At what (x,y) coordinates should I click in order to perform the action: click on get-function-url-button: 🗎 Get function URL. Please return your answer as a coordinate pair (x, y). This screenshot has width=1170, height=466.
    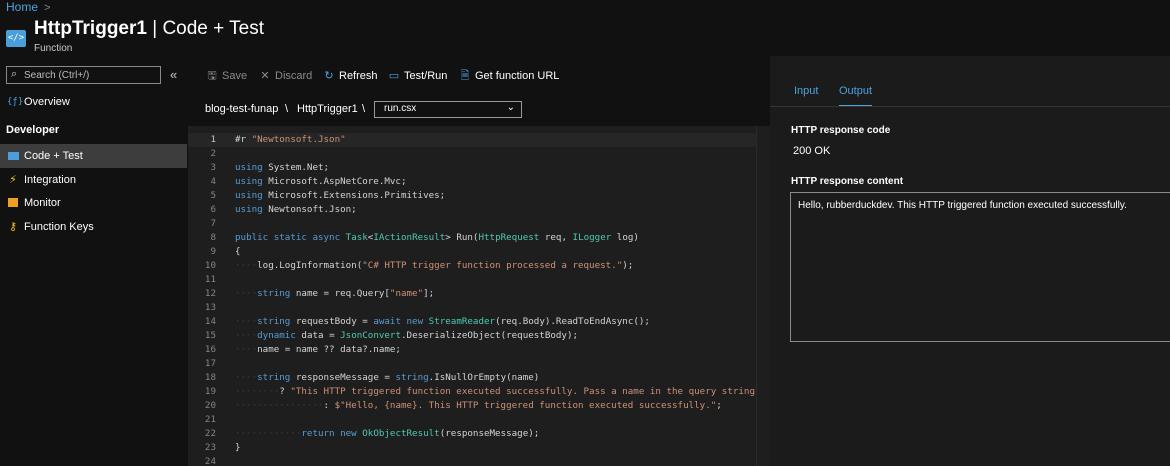
    Looking at the image, I should click on (509, 76).